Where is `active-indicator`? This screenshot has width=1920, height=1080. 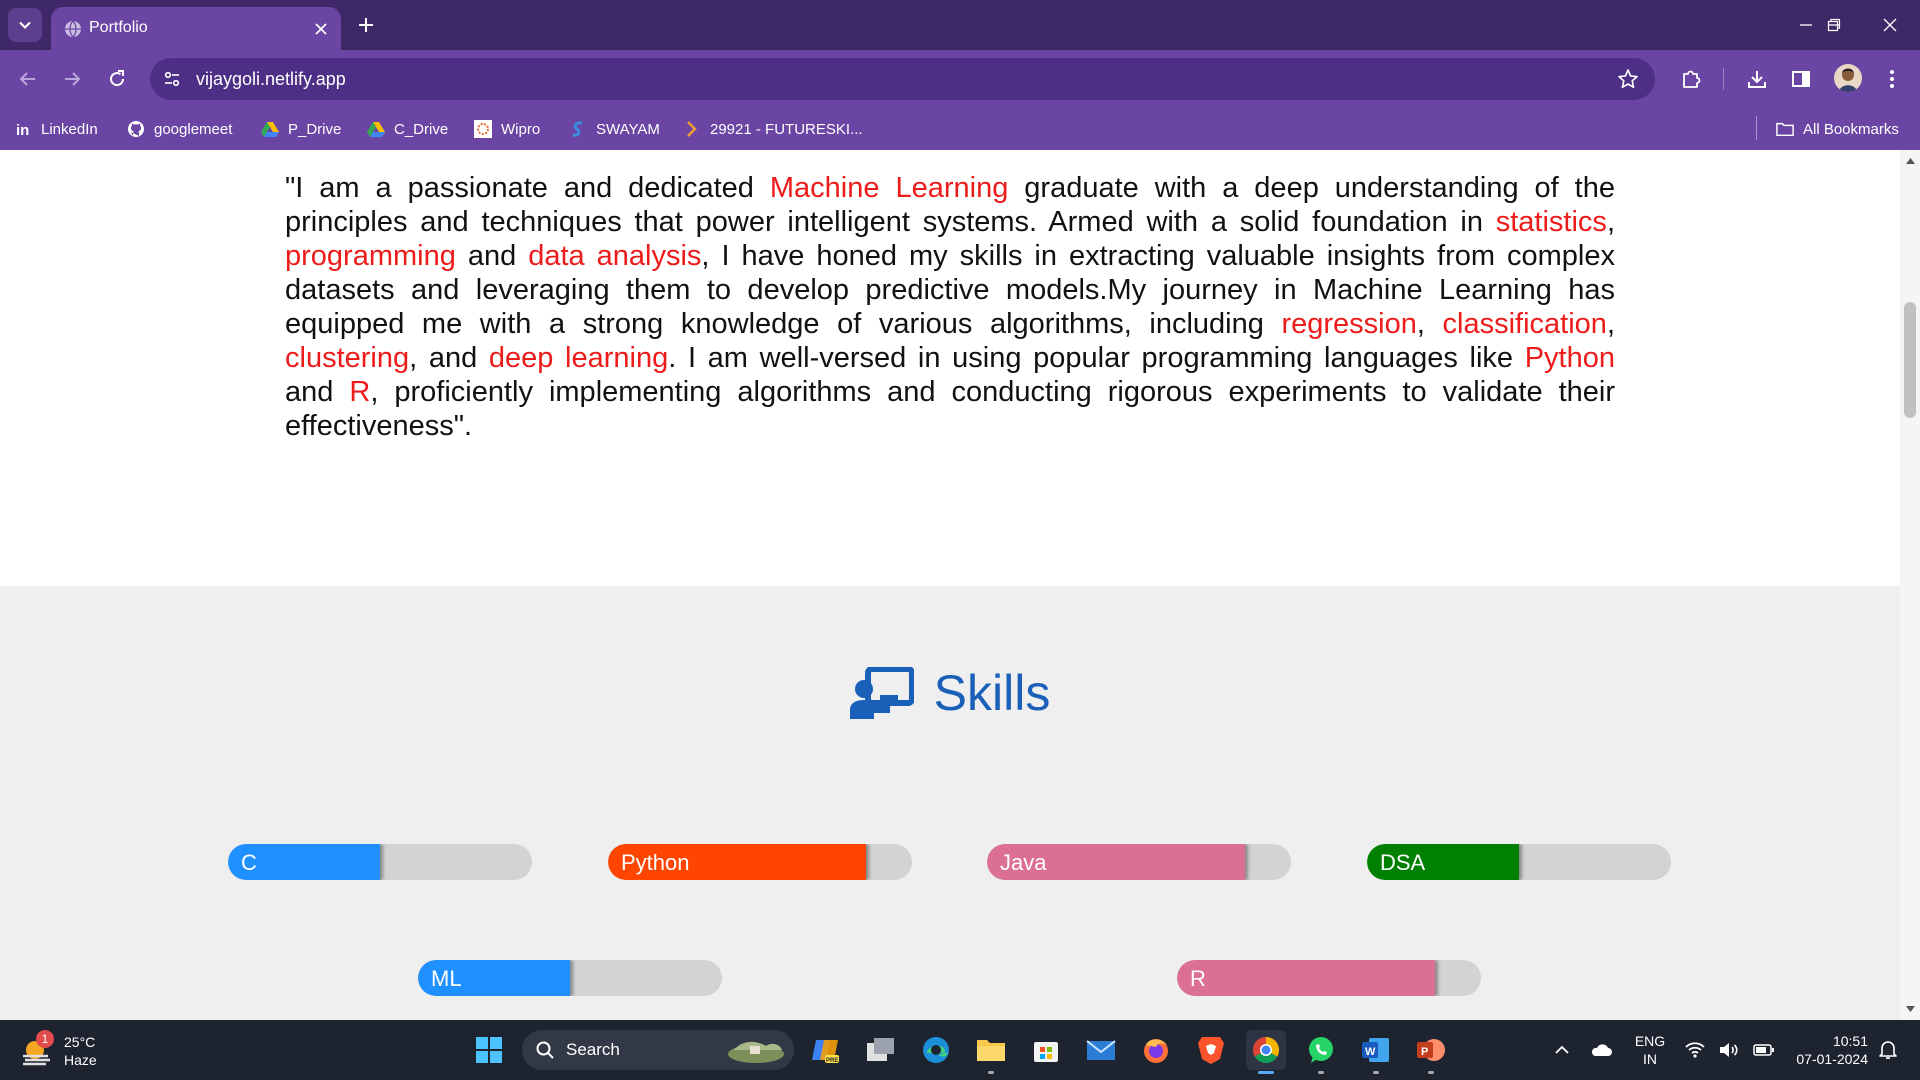 active-indicator is located at coordinates (1266, 1072).